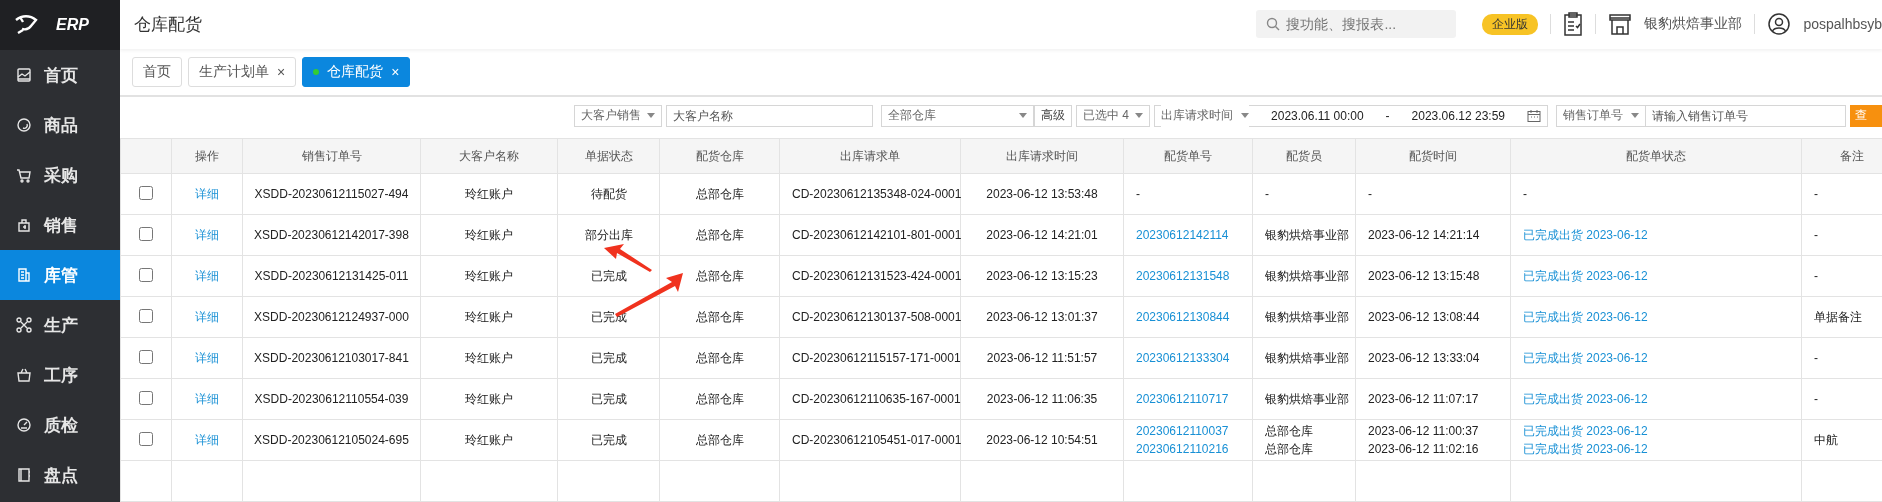  I want to click on column-header: 出库请求时间, so click(1042, 155).